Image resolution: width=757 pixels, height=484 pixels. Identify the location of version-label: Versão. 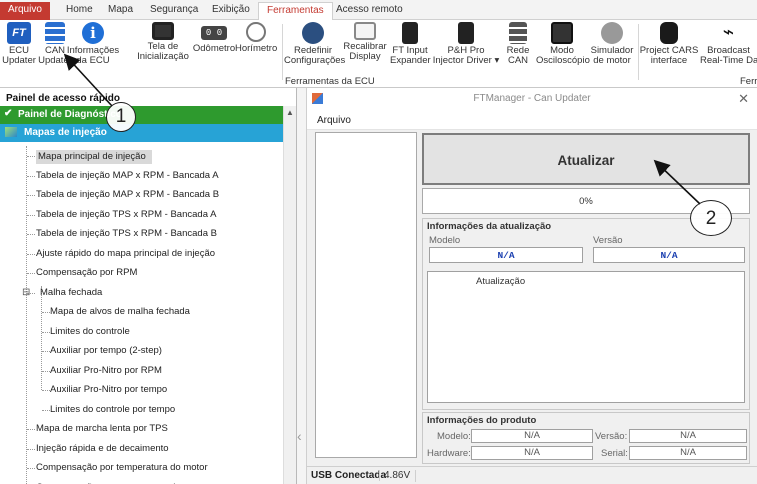
(608, 240).